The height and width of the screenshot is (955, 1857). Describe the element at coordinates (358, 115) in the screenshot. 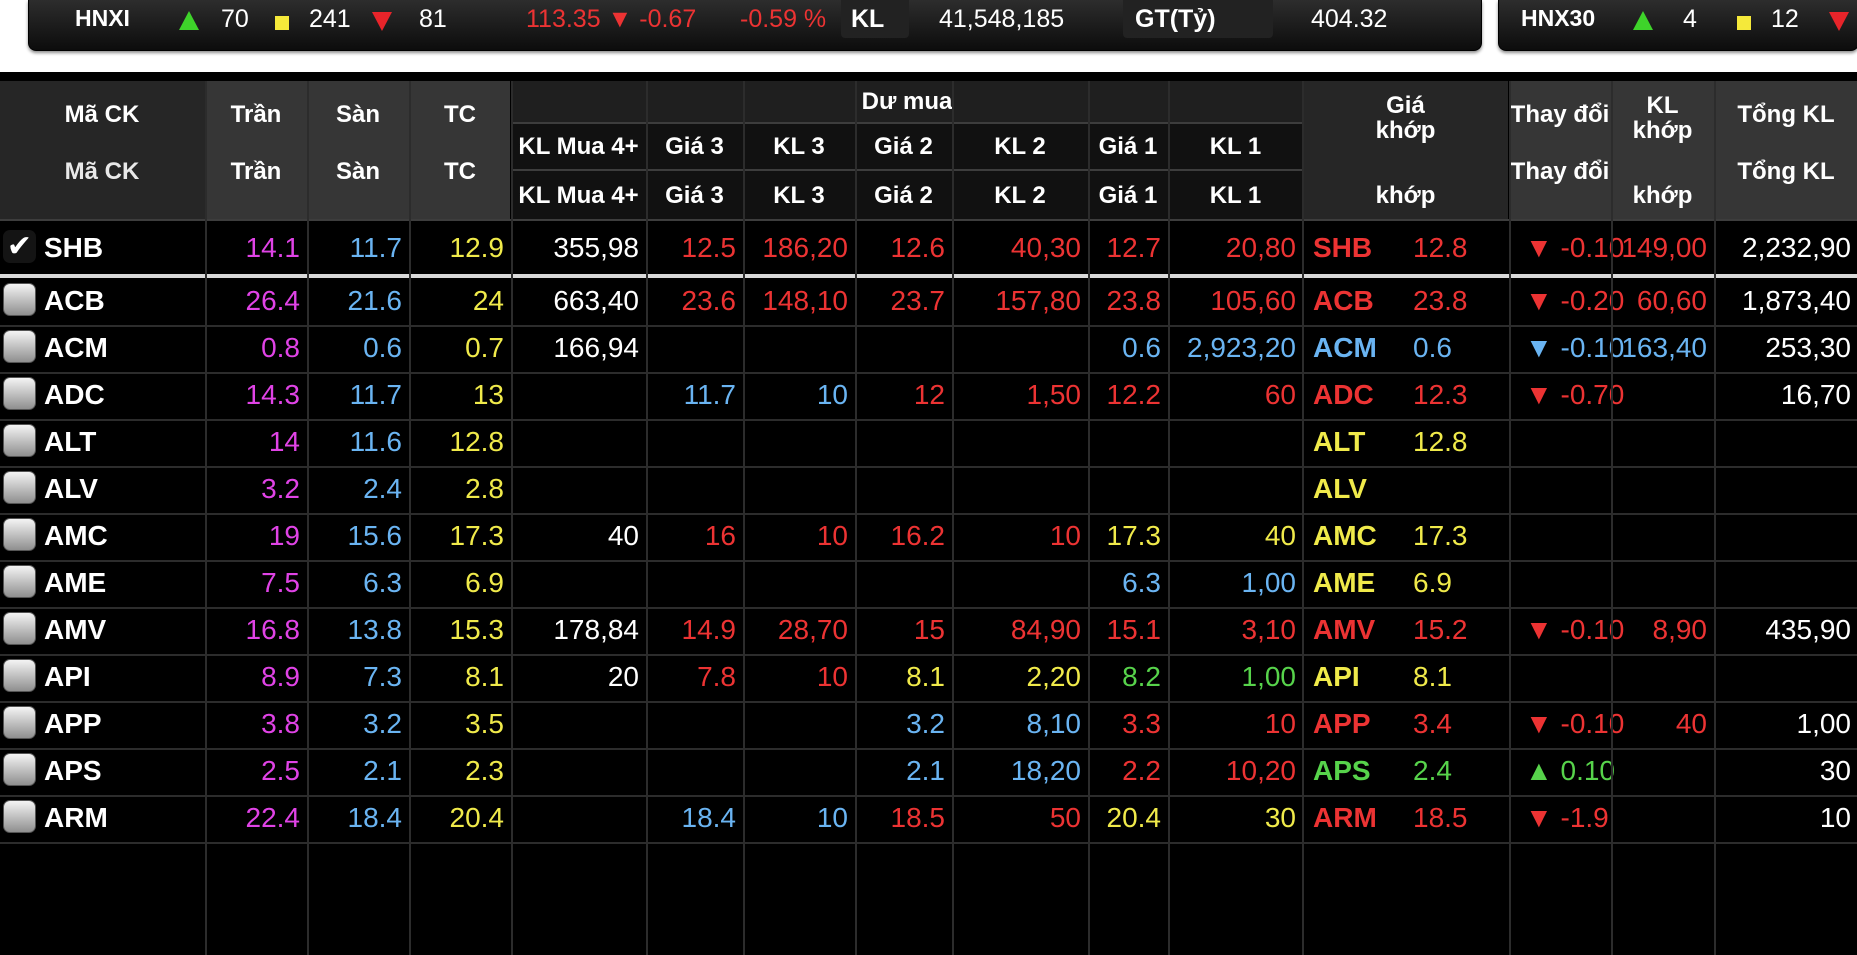

I see `col-header-floor: Sàn` at that location.